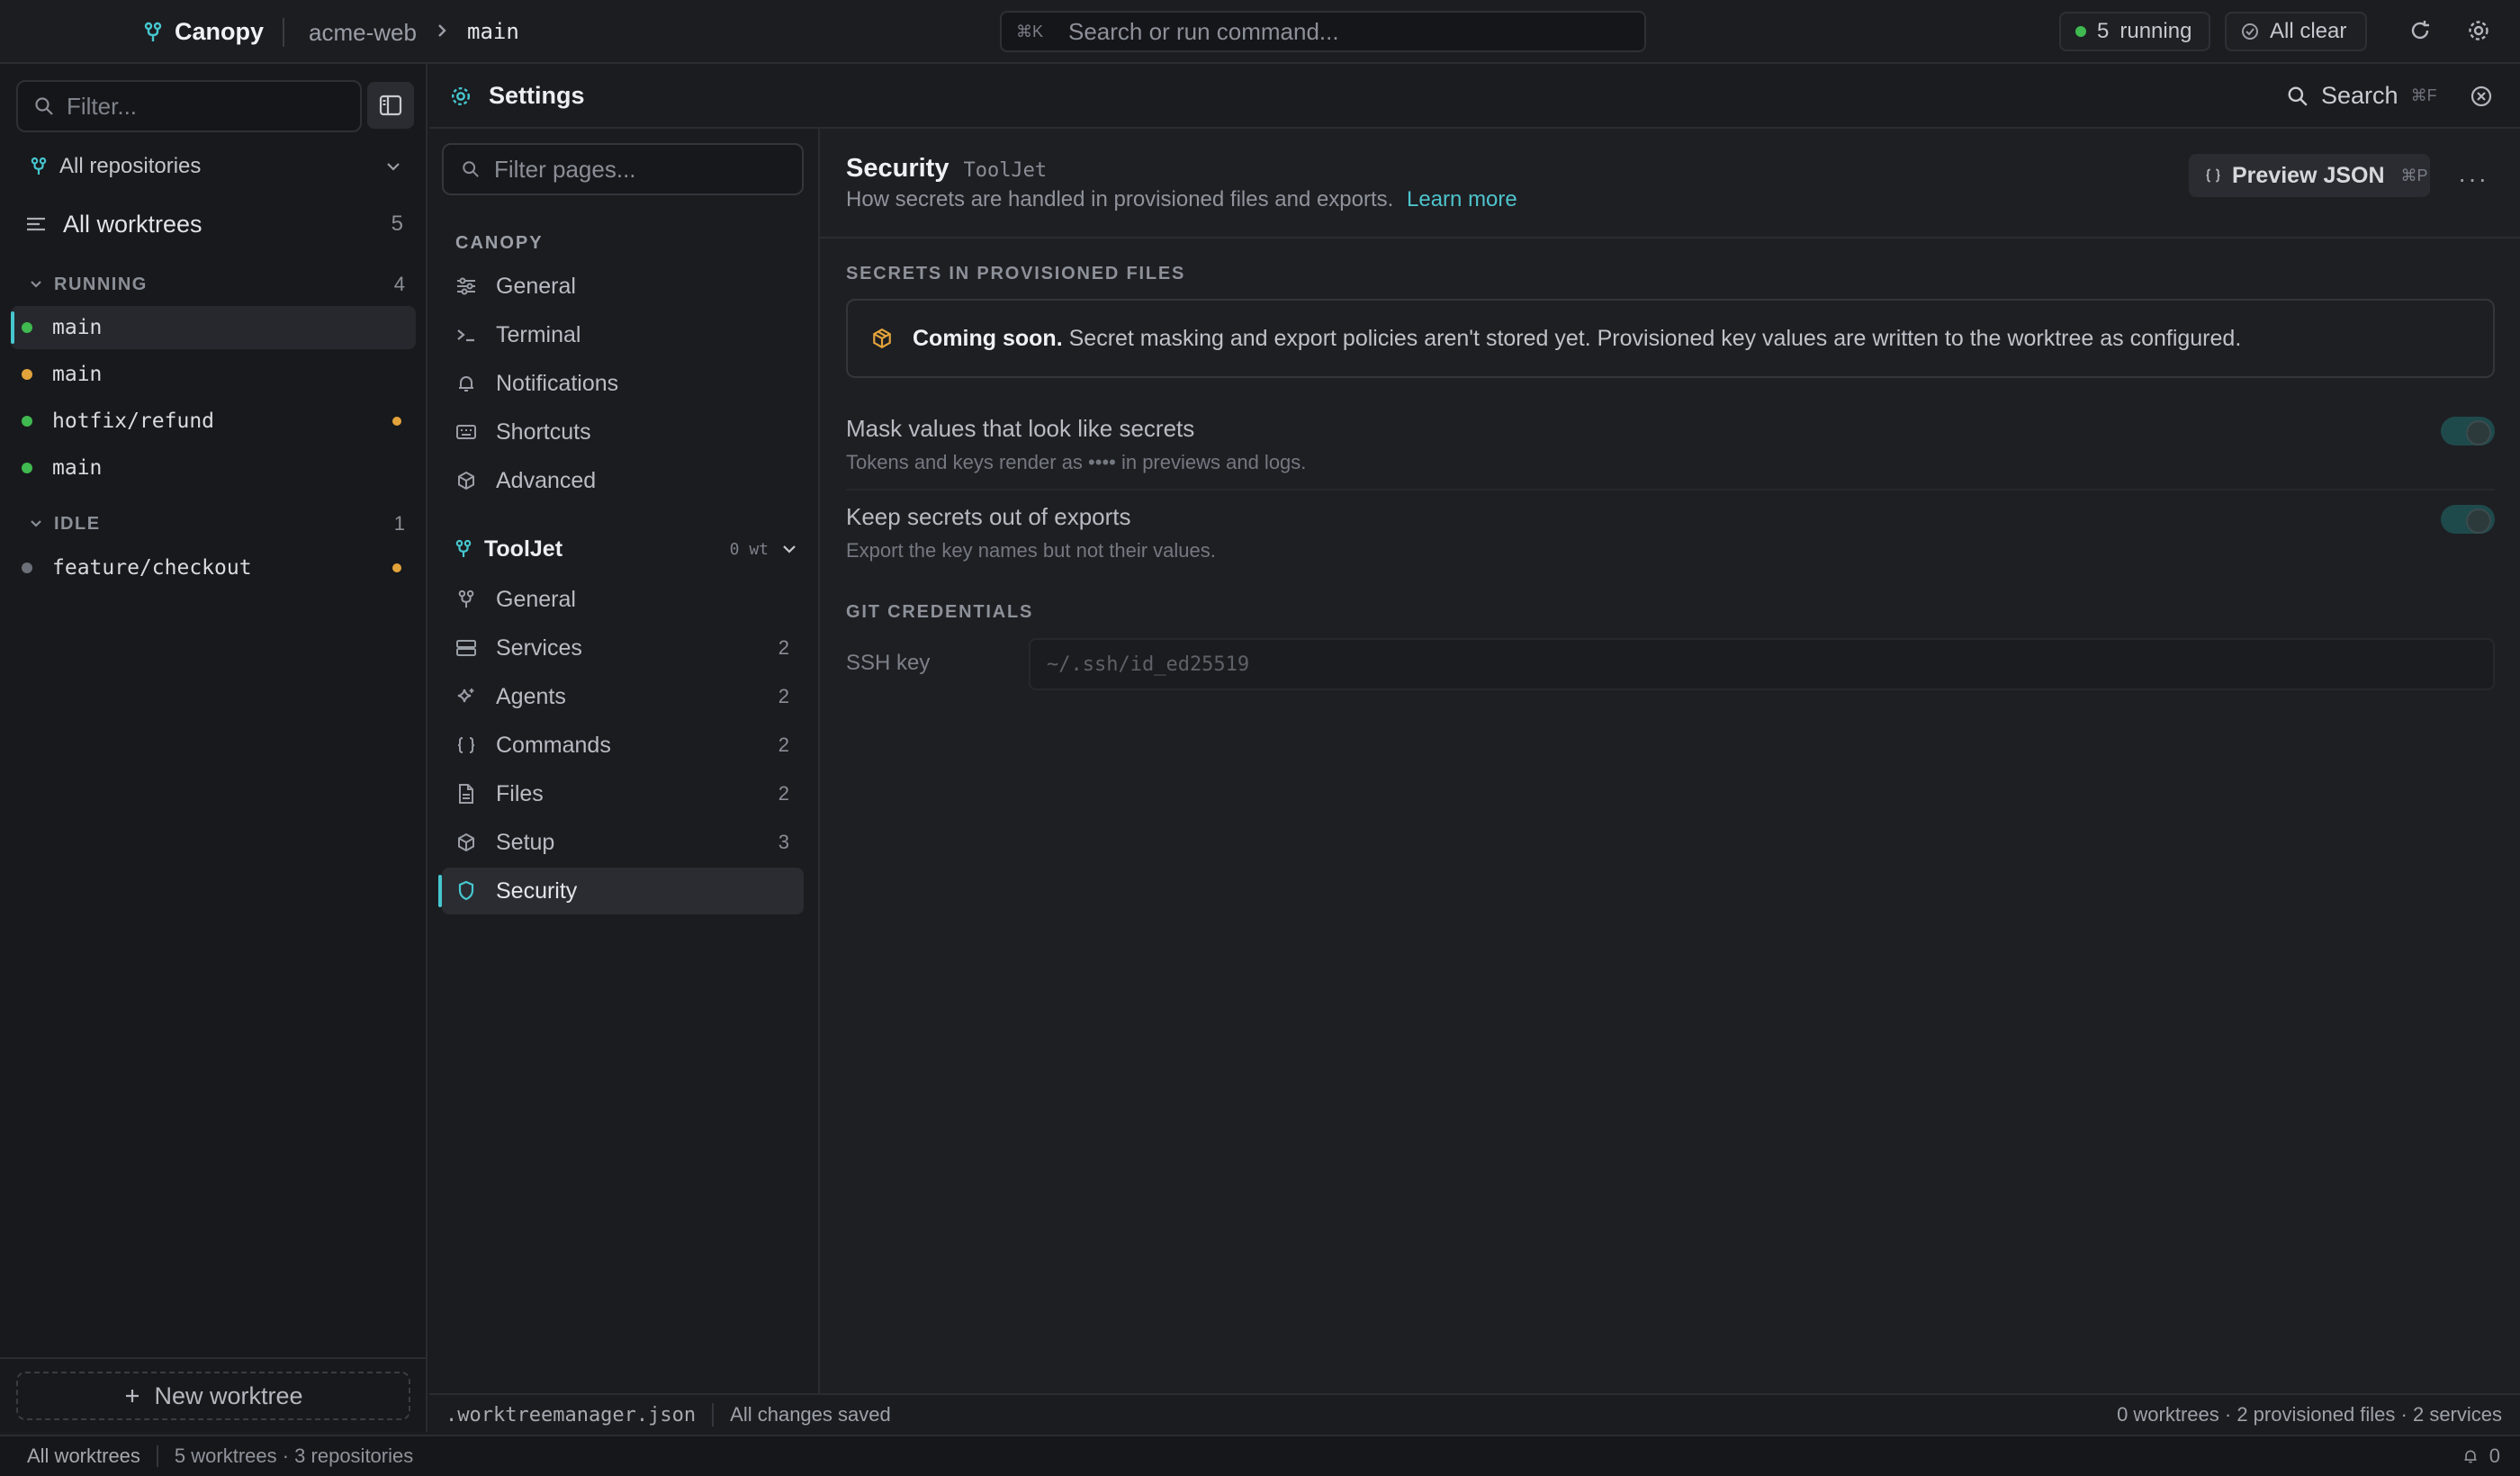 The image size is (2520, 1476). Describe the element at coordinates (2135, 31) in the screenshot. I see `running-status-pill: 5 running` at that location.